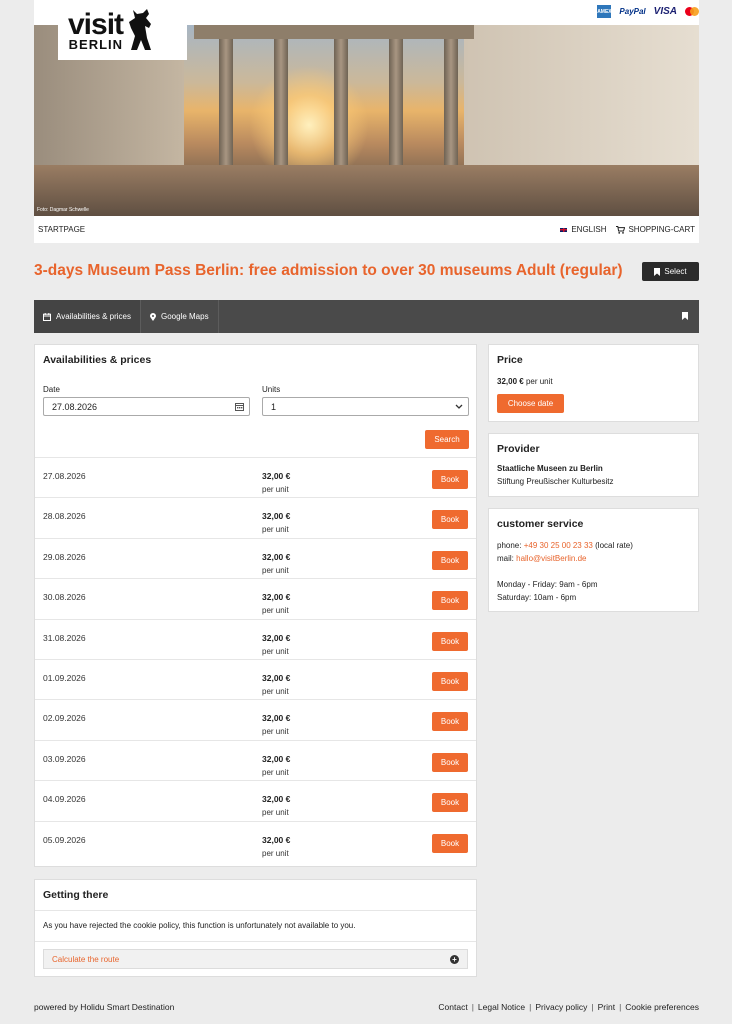 Image resolution: width=732 pixels, height=1024 pixels. What do you see at coordinates (146, 406) in the screenshot?
I see `date-input: 27.08.2026` at bounding box center [146, 406].